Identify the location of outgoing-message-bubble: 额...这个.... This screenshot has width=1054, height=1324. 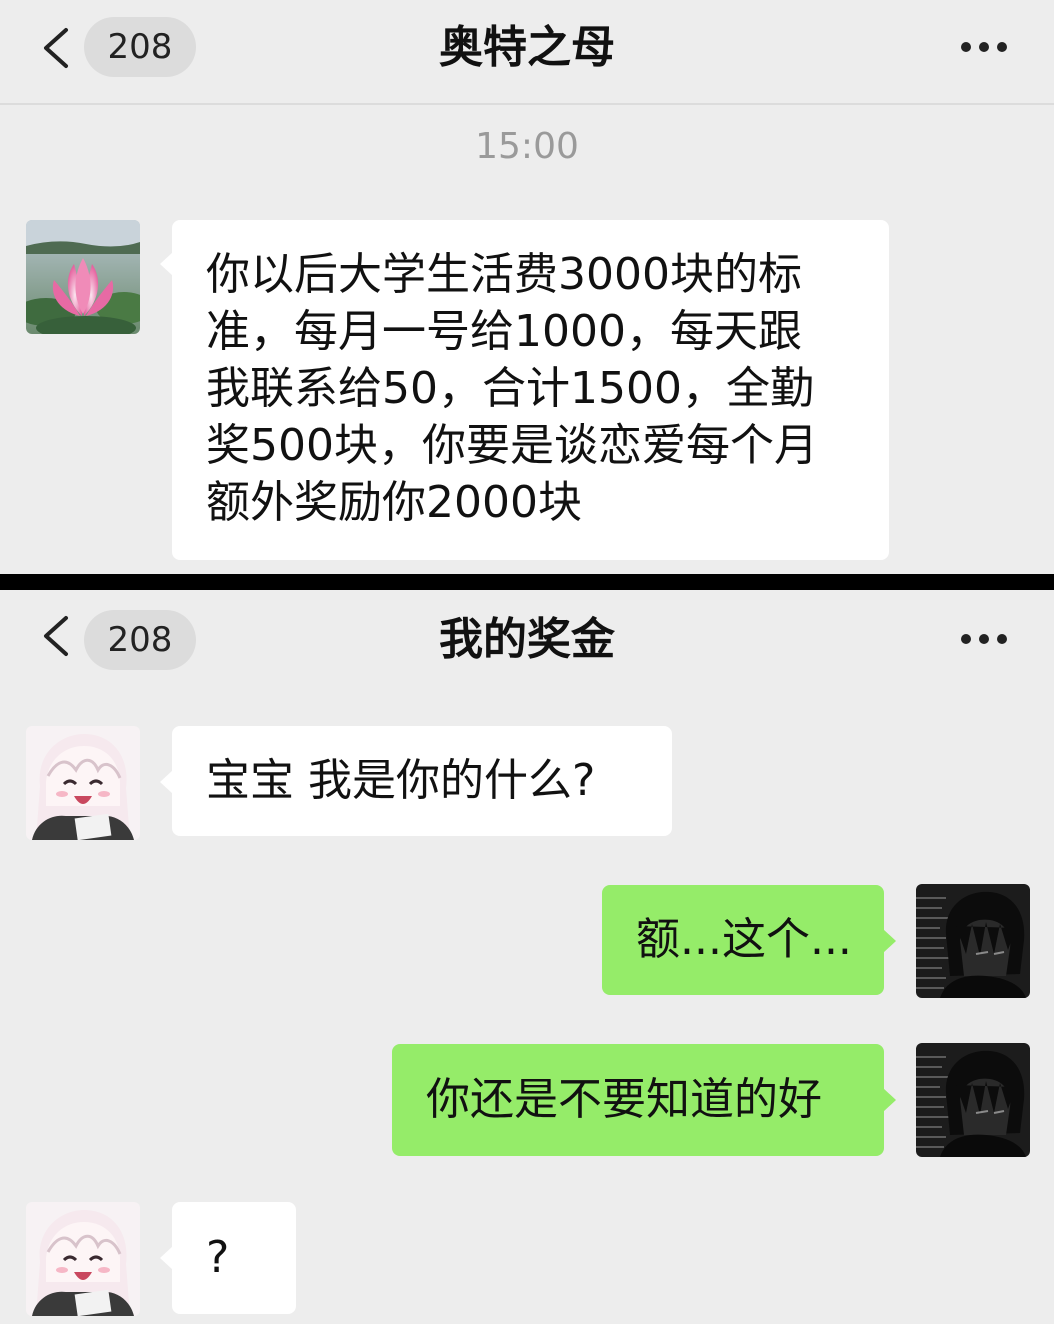
(749, 940).